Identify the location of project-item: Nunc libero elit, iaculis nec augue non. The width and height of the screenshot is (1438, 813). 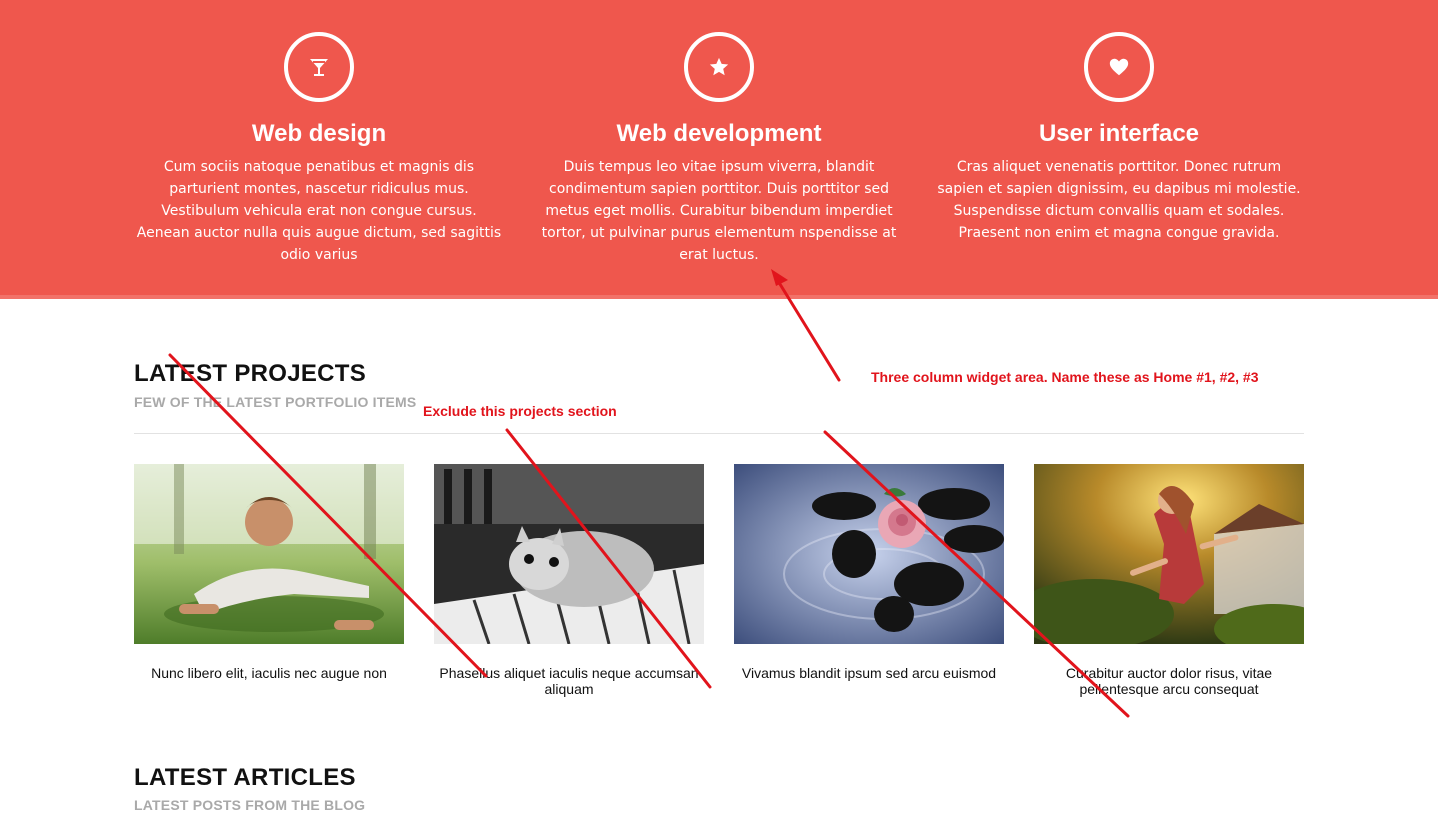
(269, 572).